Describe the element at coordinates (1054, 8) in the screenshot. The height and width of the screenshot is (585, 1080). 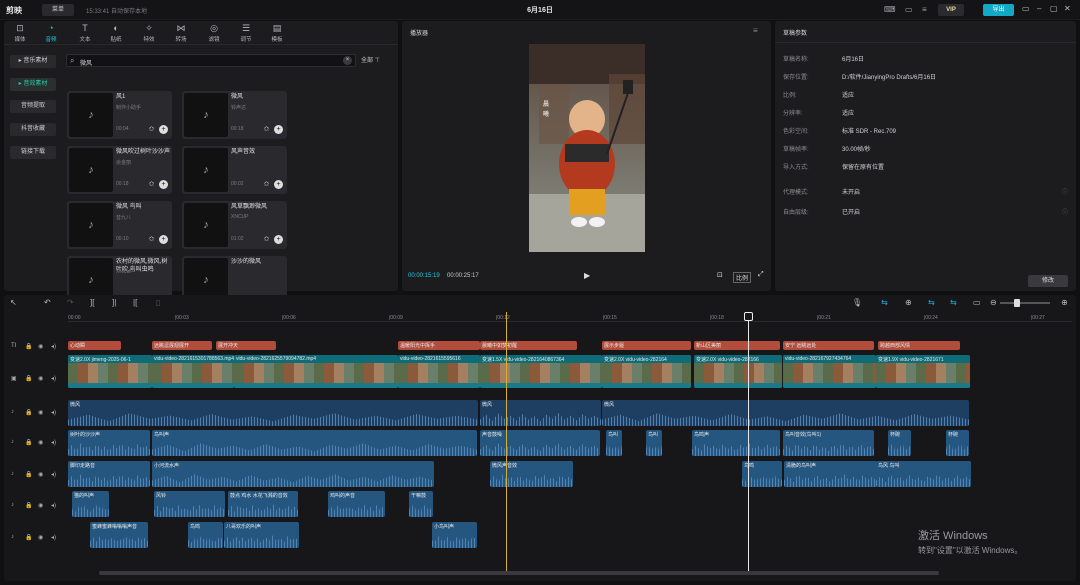
I see `maximize-icon: ▢` at that location.